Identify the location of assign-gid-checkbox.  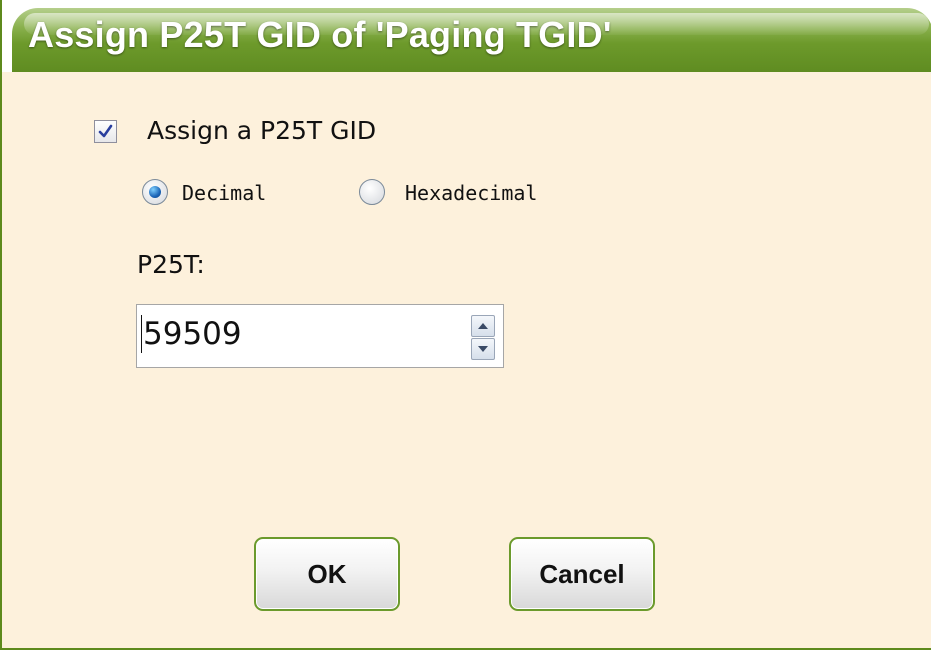
(105, 131).